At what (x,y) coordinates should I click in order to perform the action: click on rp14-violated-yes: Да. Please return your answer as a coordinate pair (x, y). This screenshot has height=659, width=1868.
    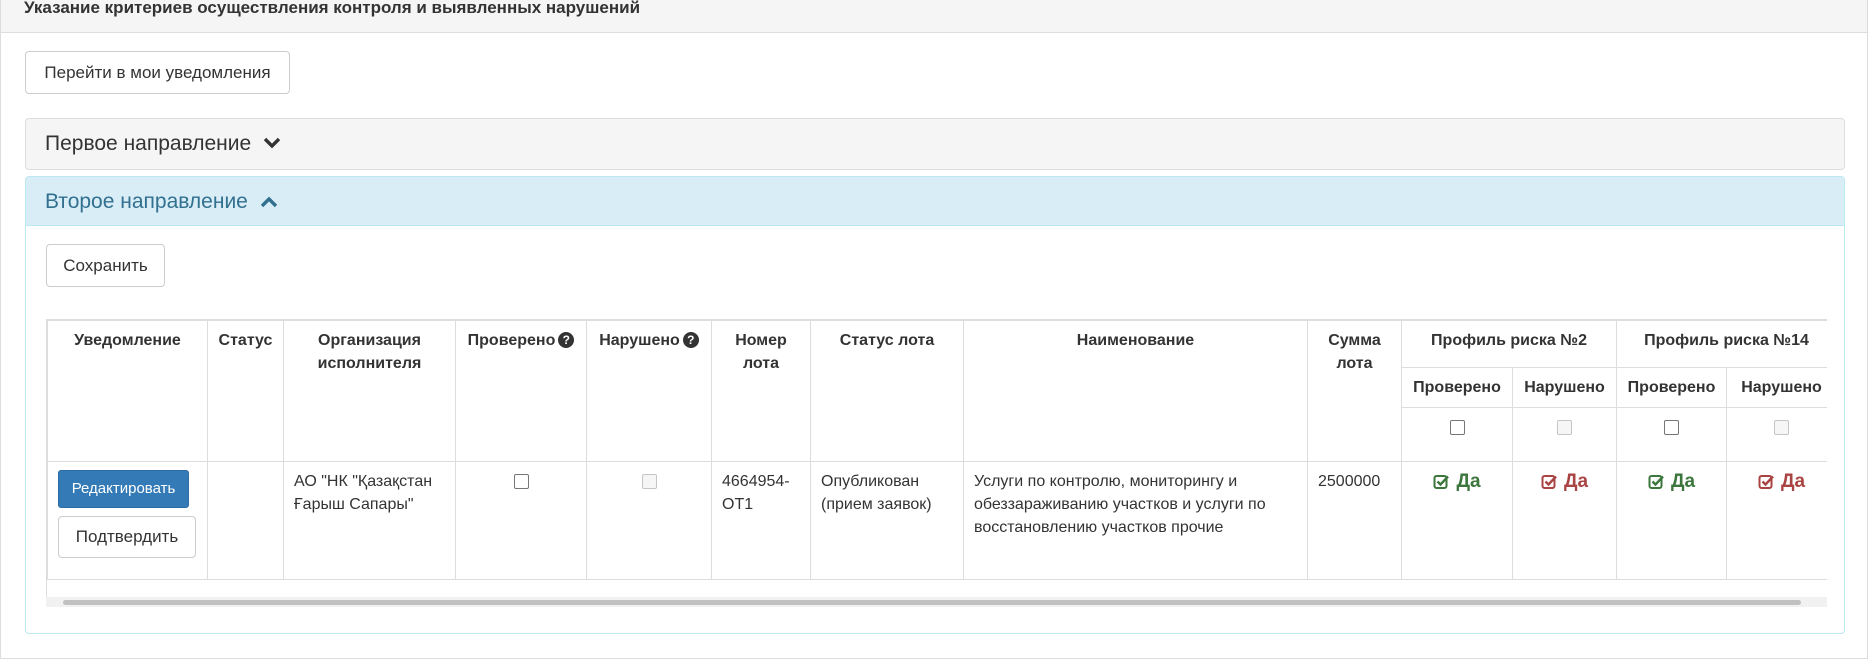
    Looking at the image, I should click on (1781, 481).